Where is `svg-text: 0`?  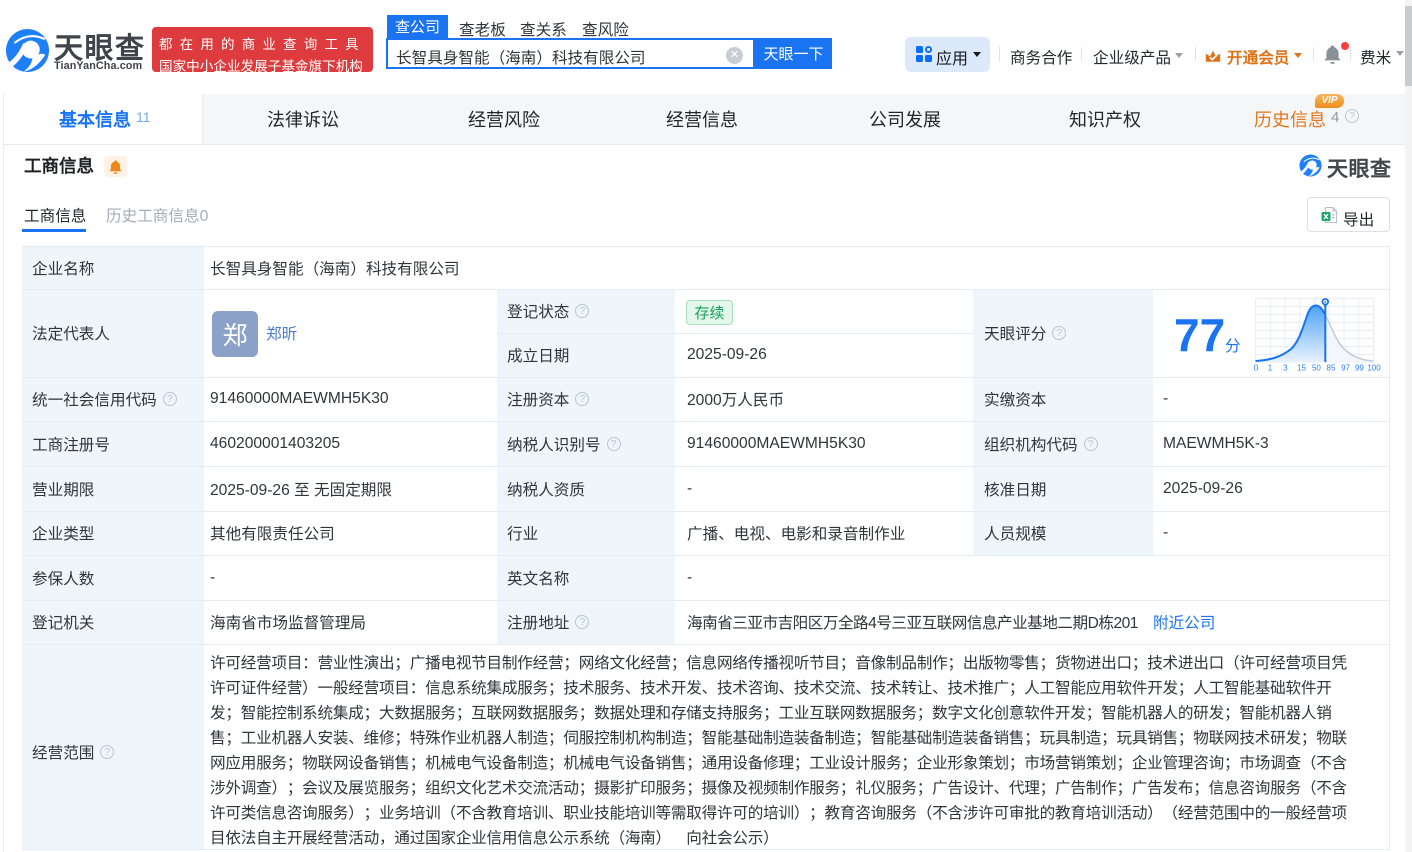
svg-text: 0 is located at coordinates (1256, 368).